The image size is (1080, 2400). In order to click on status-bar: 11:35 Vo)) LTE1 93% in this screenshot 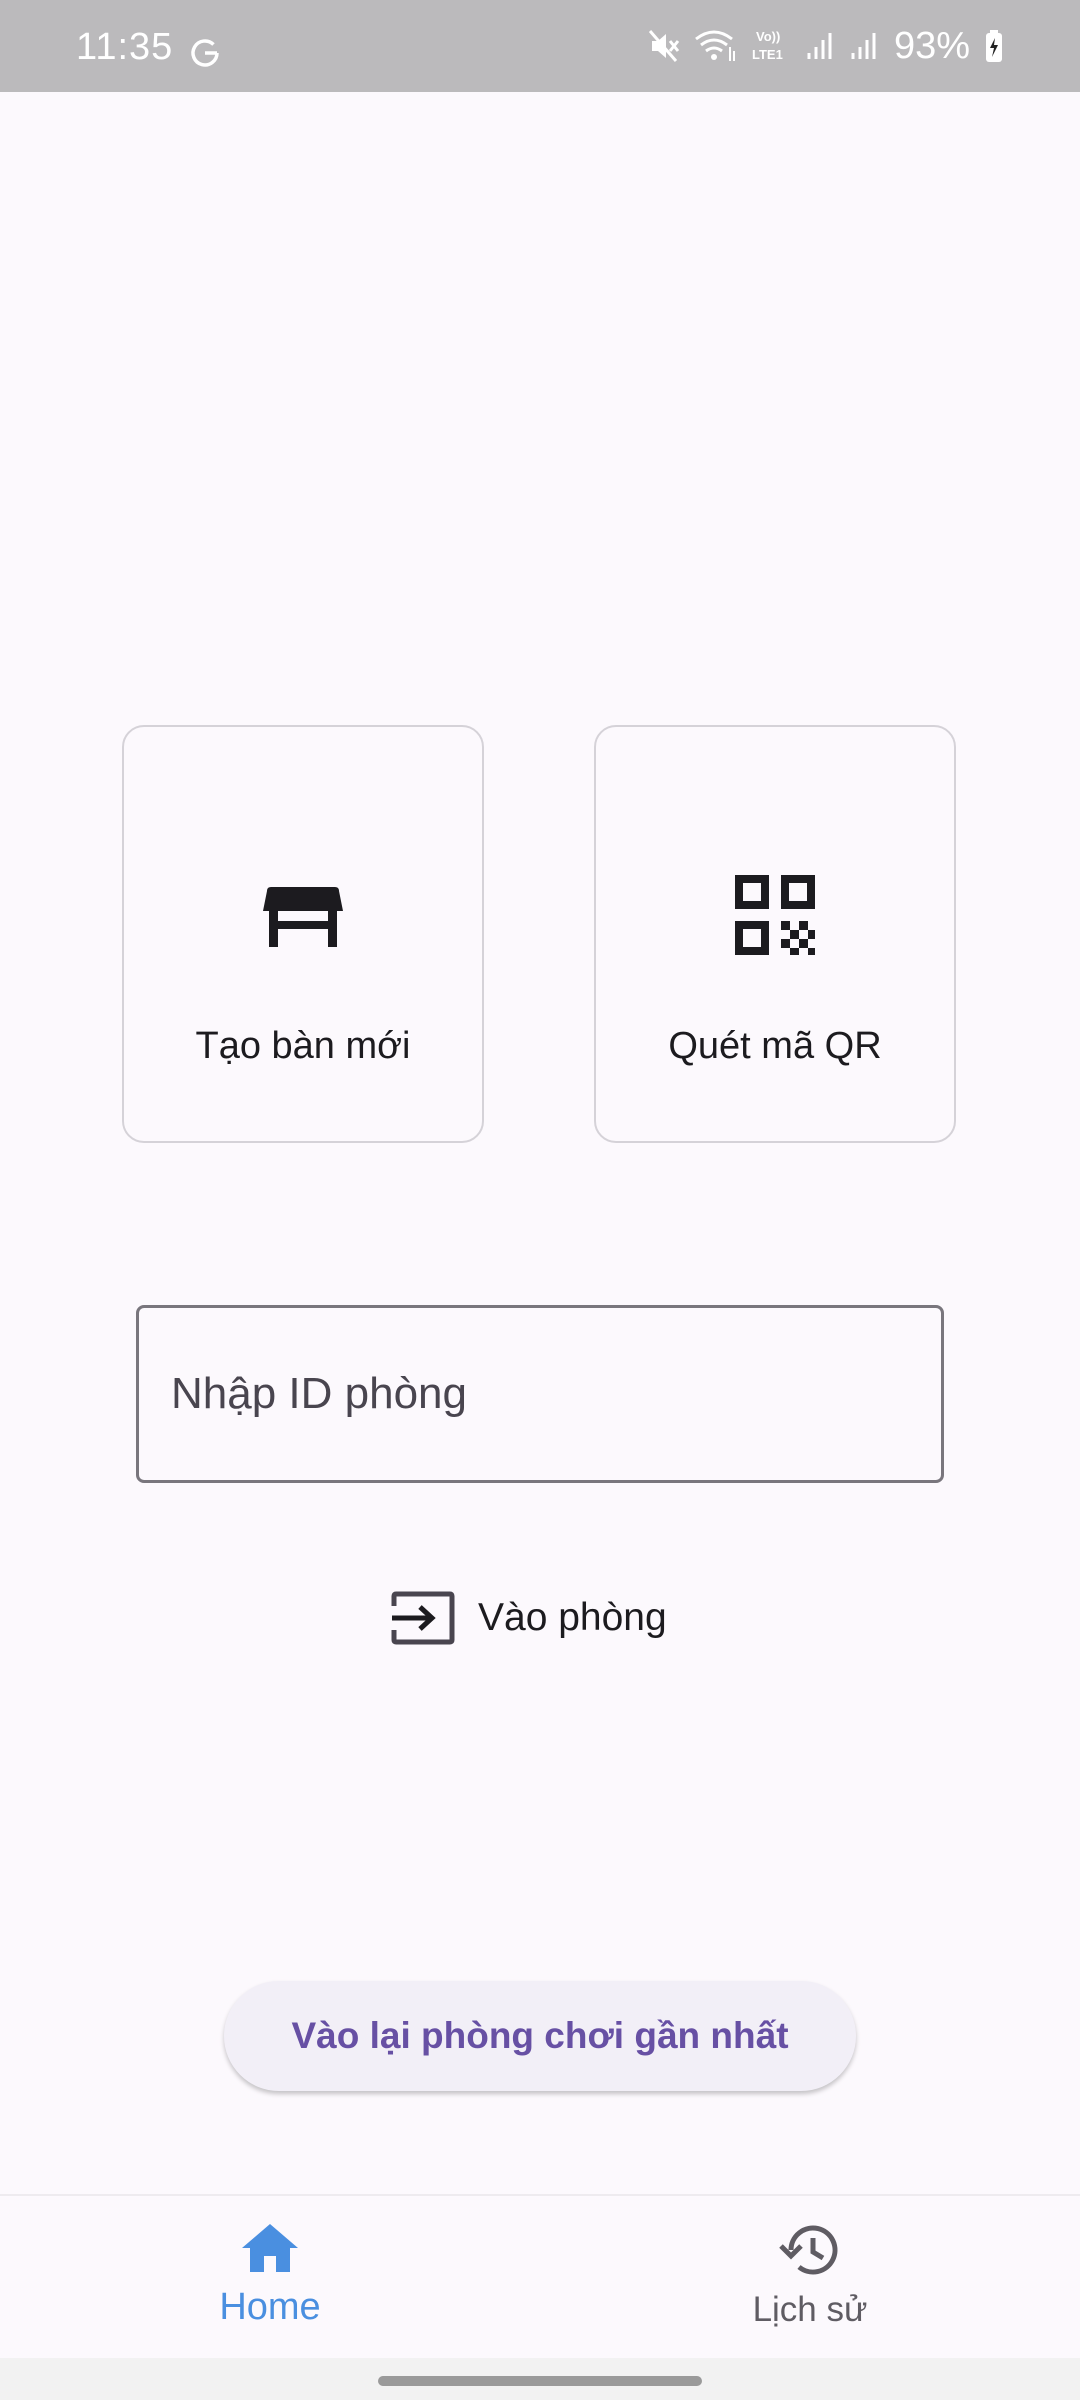, I will do `click(540, 46)`.